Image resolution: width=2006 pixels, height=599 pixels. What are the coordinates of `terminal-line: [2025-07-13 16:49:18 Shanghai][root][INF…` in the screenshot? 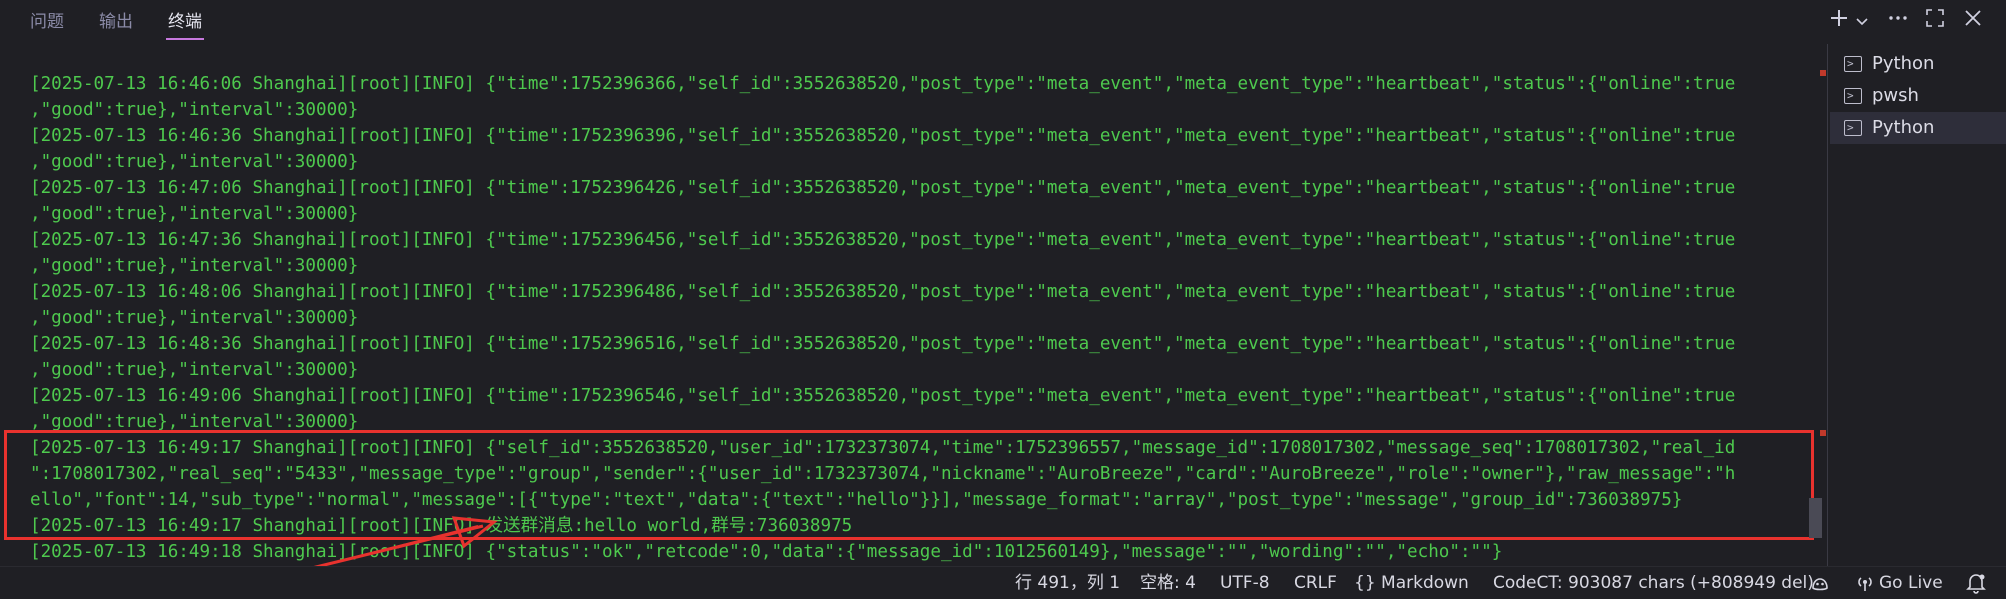 It's located at (766, 552).